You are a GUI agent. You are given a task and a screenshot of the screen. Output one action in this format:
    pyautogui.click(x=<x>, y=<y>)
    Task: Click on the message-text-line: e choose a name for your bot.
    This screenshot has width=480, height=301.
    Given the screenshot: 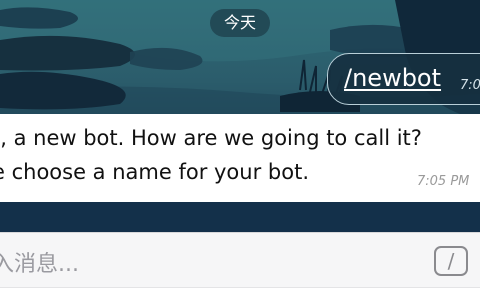 What is the action you would take?
    pyautogui.click(x=154, y=172)
    